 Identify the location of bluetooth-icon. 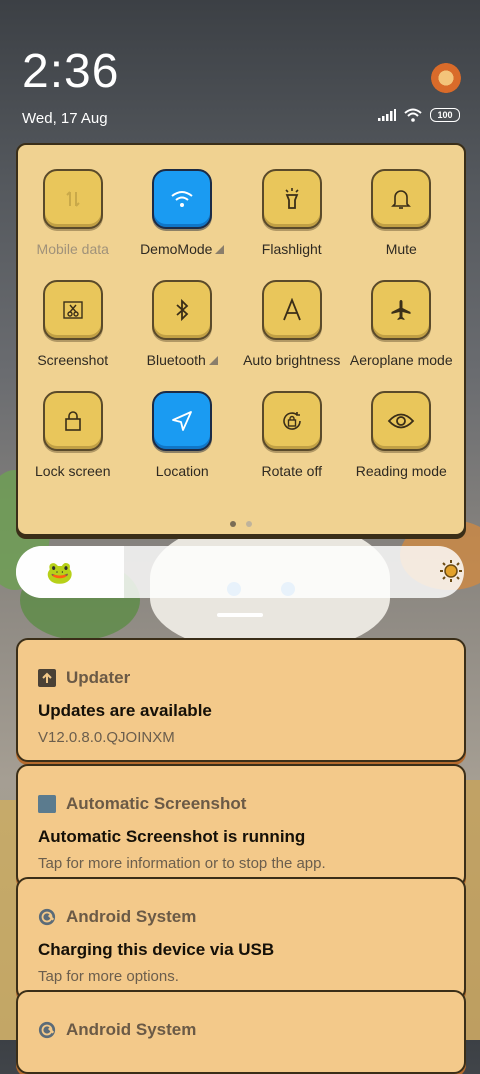
(182, 310).